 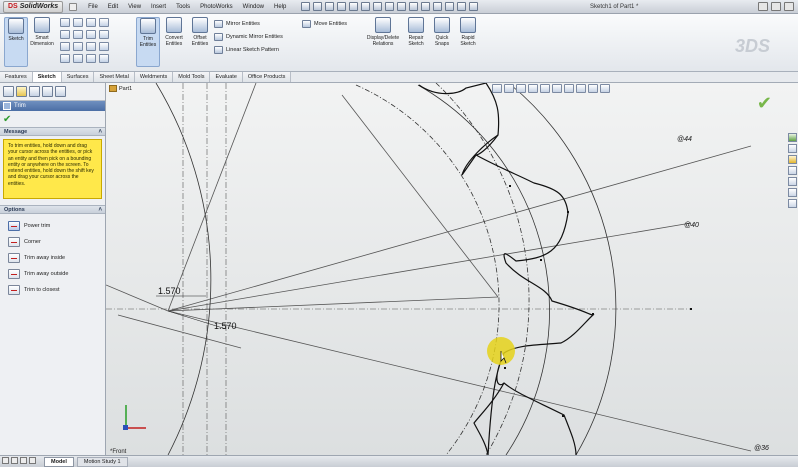 What do you see at coordinates (47, 91) in the screenshot?
I see `dimxpert-icon` at bounding box center [47, 91].